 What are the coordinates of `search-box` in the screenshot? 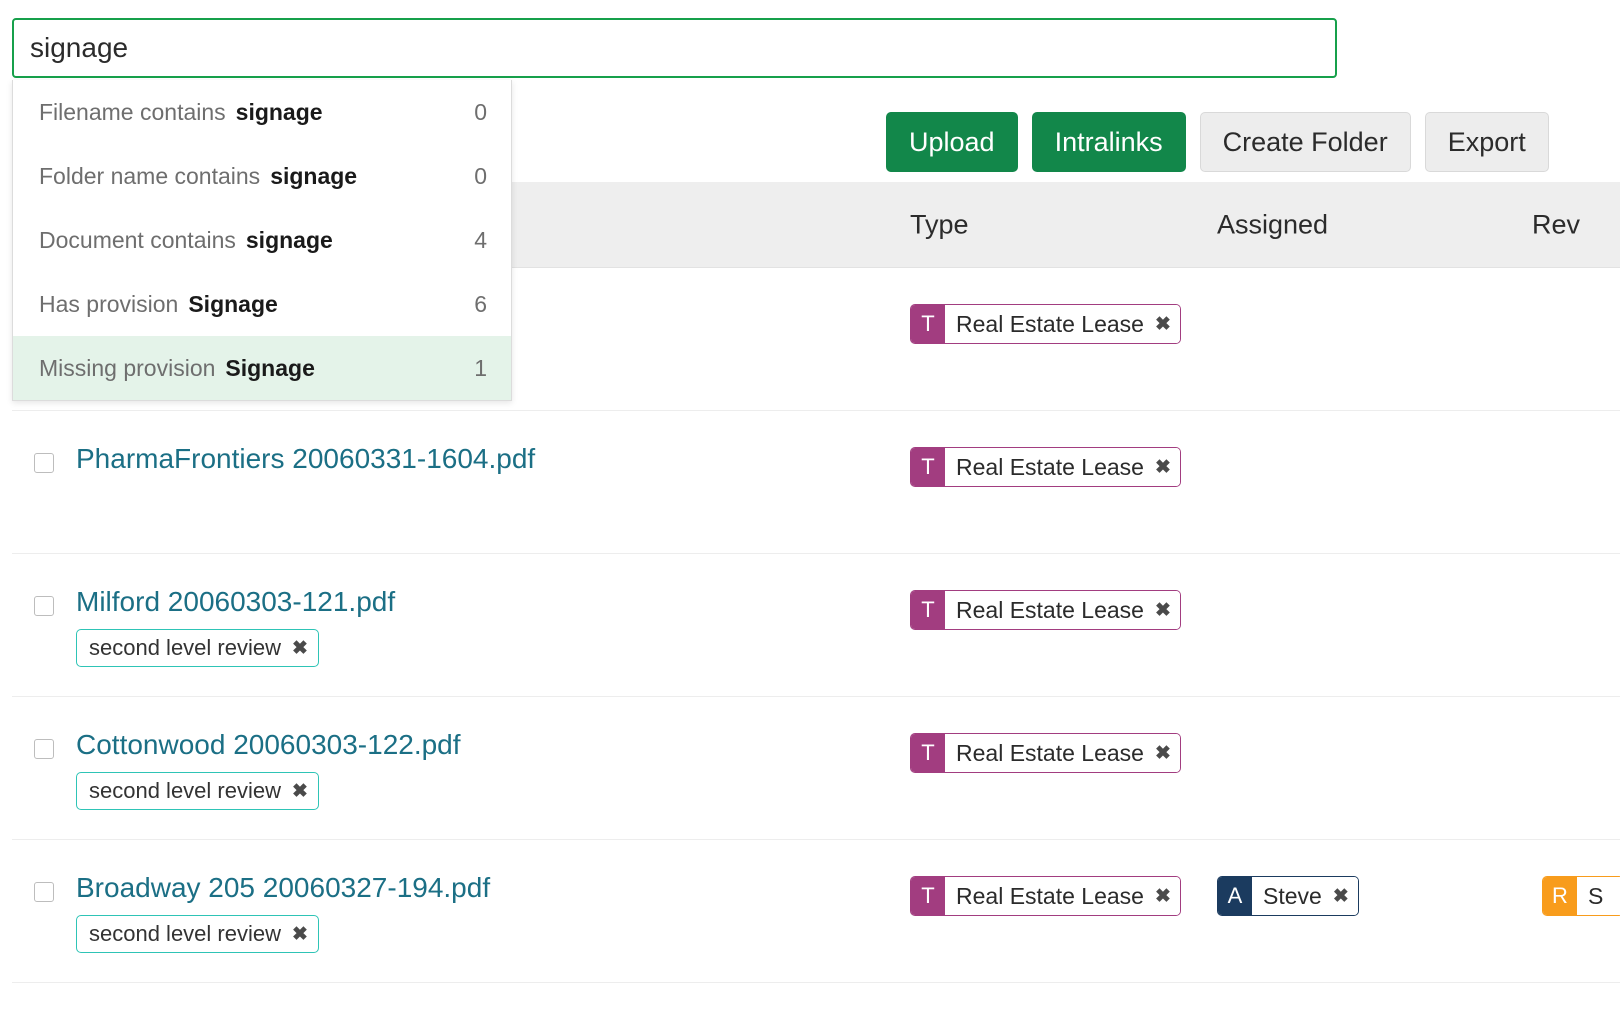 It's located at (674, 48).